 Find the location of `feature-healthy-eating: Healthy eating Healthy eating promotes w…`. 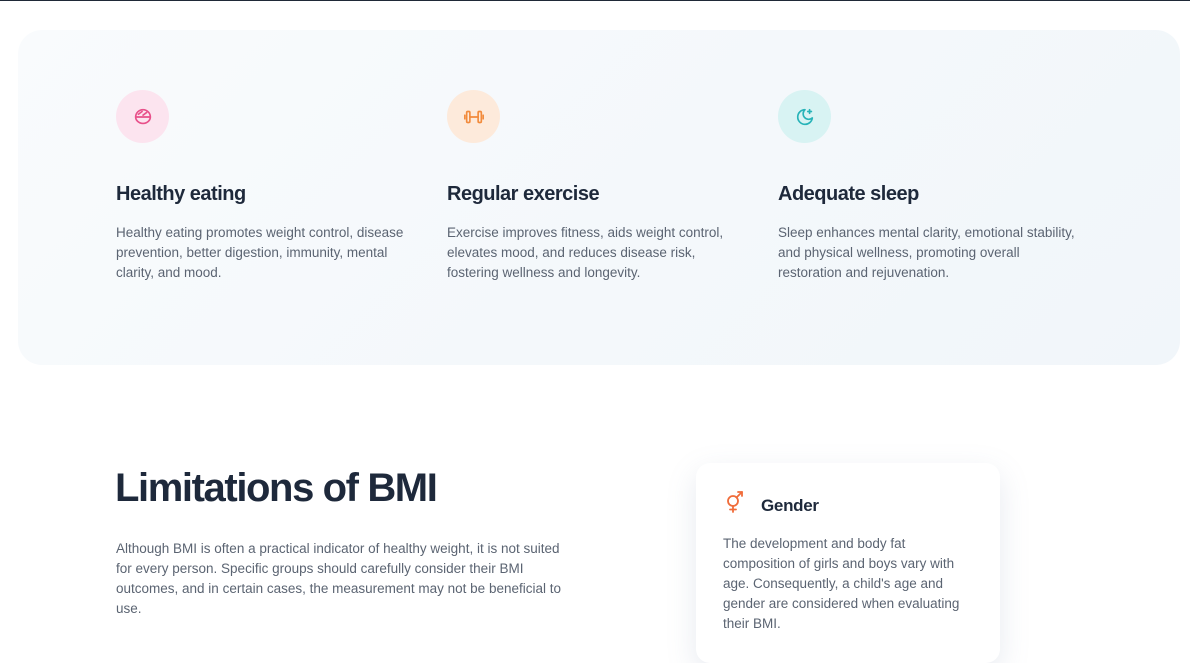

feature-healthy-eating: Healthy eating Healthy eating promotes w… is located at coordinates (266, 186).